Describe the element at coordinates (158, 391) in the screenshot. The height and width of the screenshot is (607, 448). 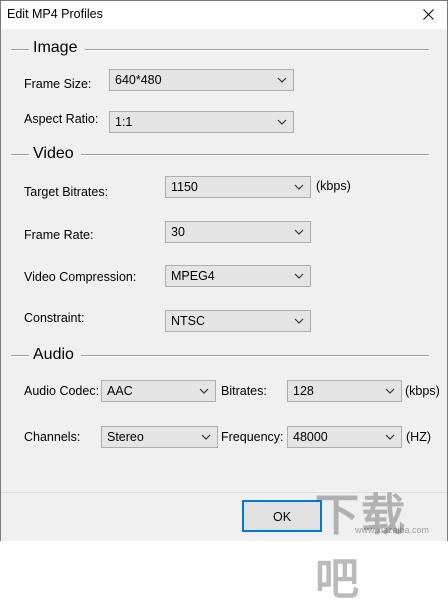
I see `audio-codec-select: AAC` at that location.